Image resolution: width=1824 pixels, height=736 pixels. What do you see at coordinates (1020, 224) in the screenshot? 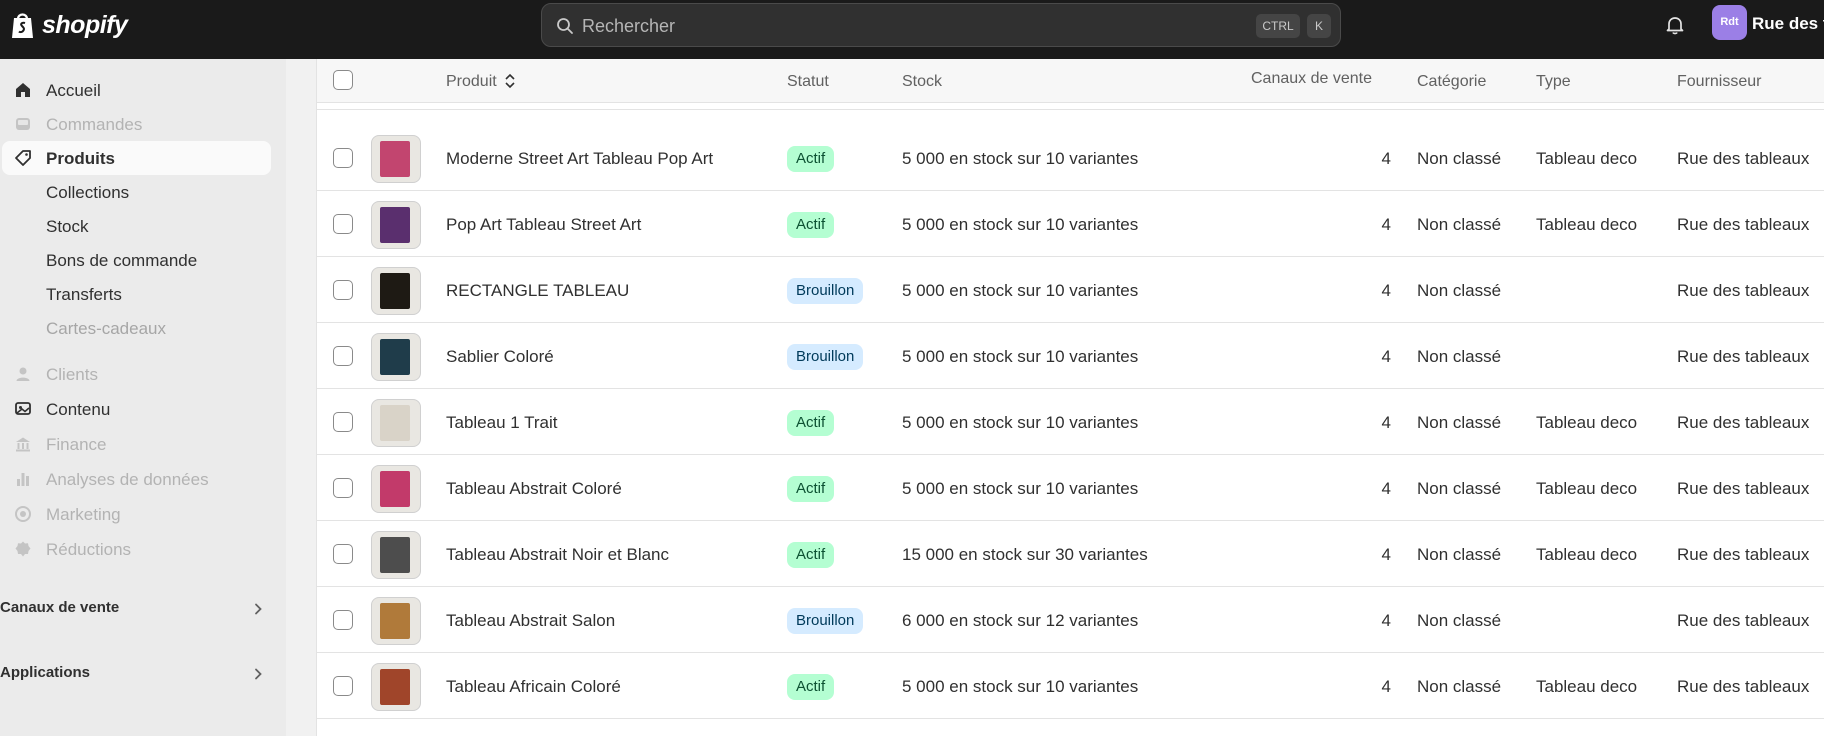
I see `inventory-text: 5 000 en stock sur 10 variantes` at bounding box center [1020, 224].